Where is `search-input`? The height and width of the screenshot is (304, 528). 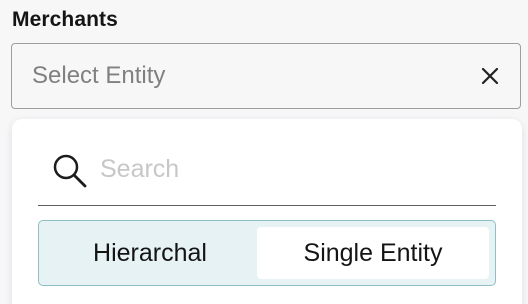 search-input is located at coordinates (290, 169).